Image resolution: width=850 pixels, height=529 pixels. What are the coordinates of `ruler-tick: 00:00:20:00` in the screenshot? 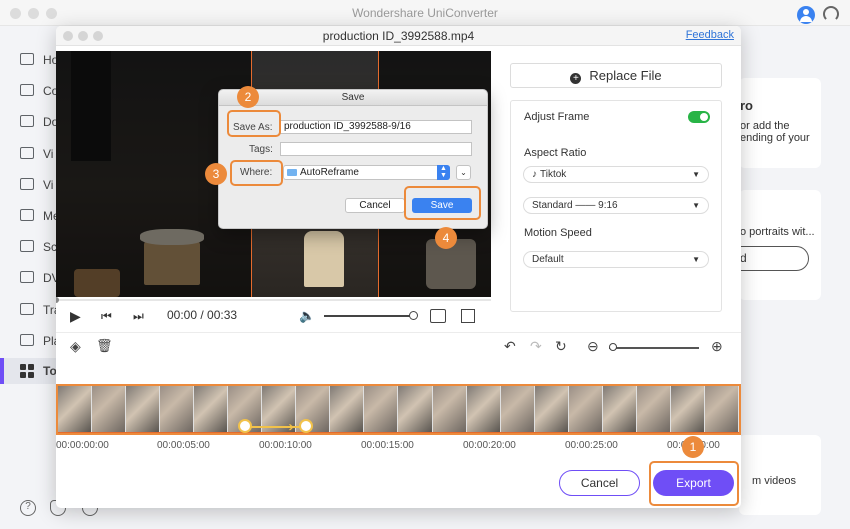 It's located at (489, 445).